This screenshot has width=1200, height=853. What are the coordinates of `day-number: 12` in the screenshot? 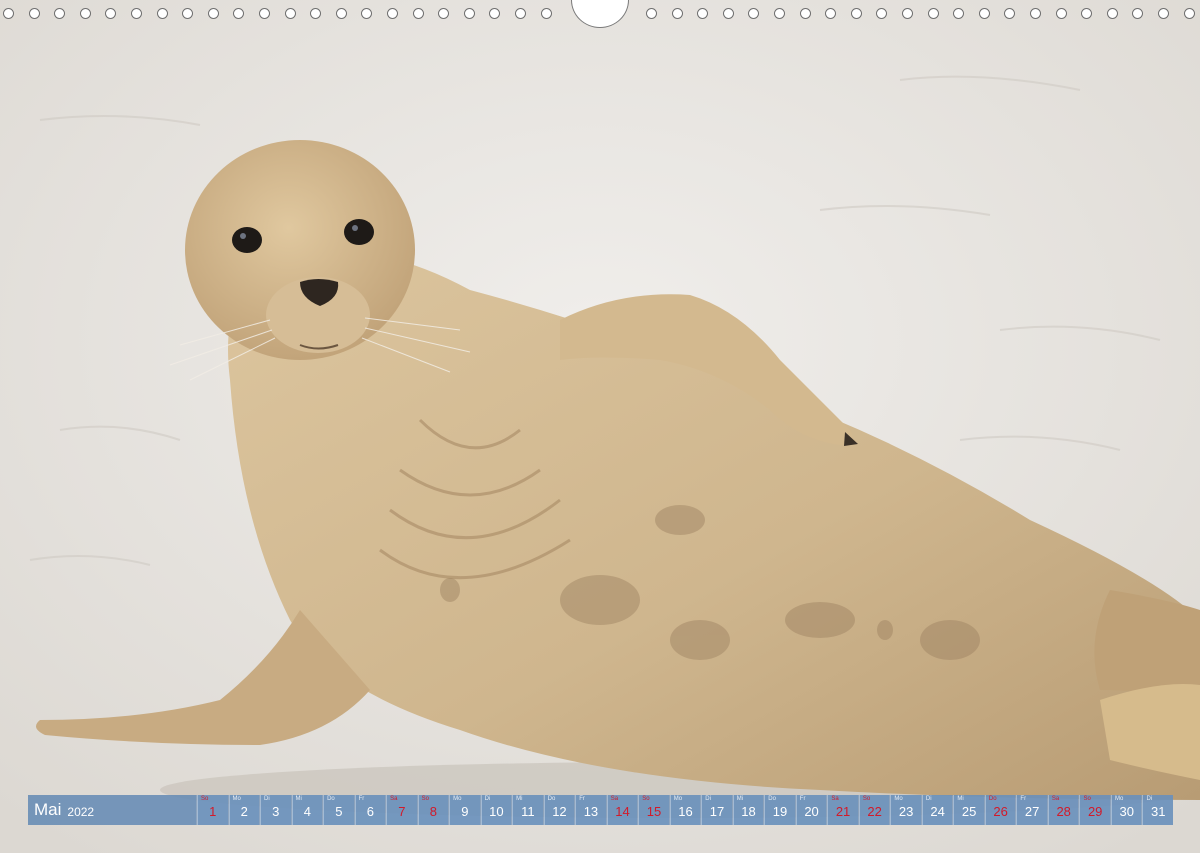 It's located at (559, 811).